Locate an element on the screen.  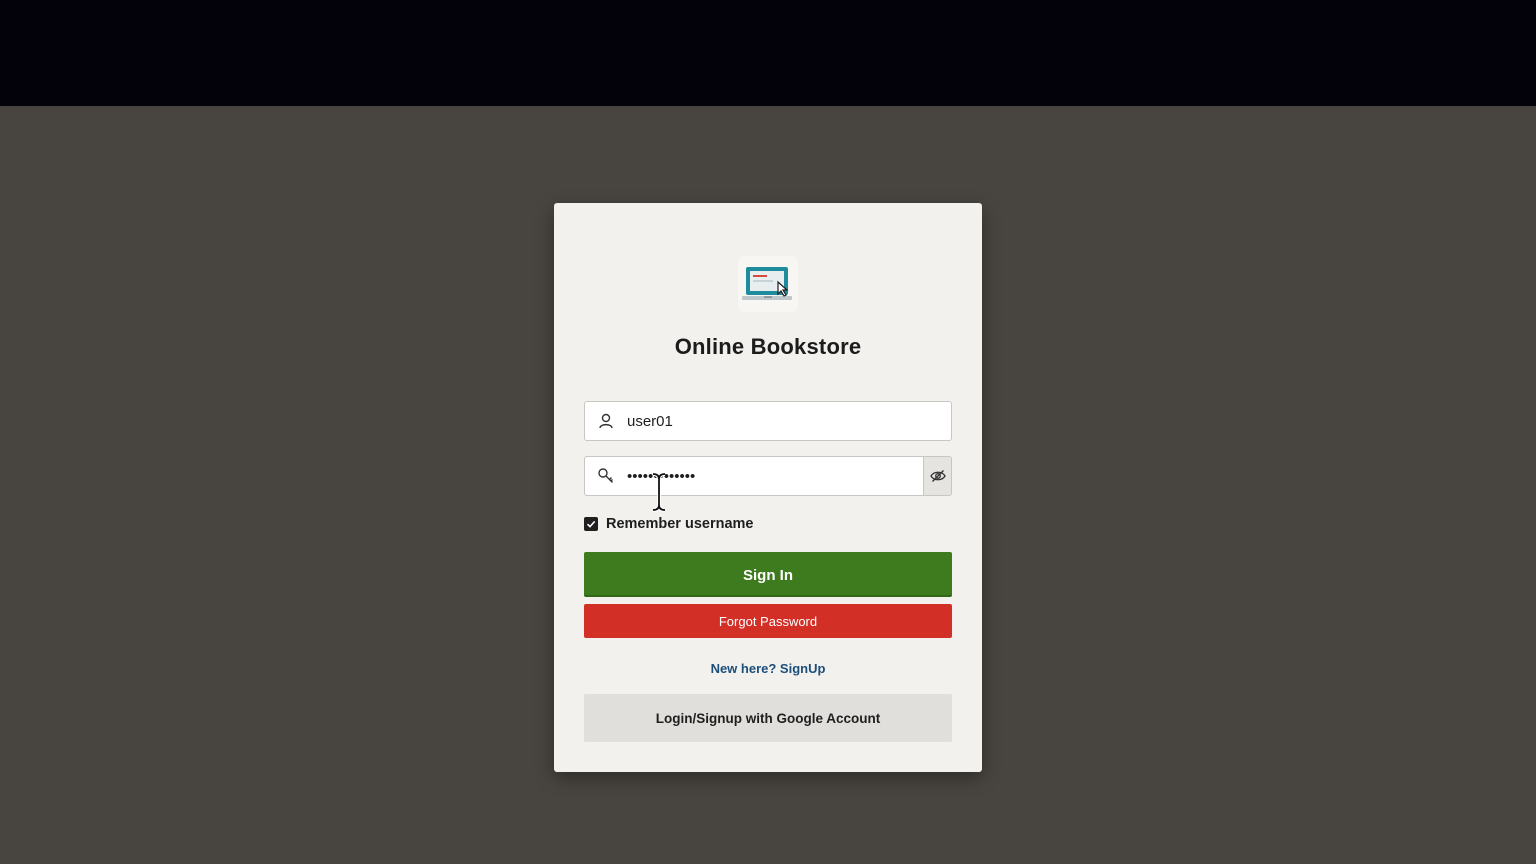
show-password-button is located at coordinates (938, 476).